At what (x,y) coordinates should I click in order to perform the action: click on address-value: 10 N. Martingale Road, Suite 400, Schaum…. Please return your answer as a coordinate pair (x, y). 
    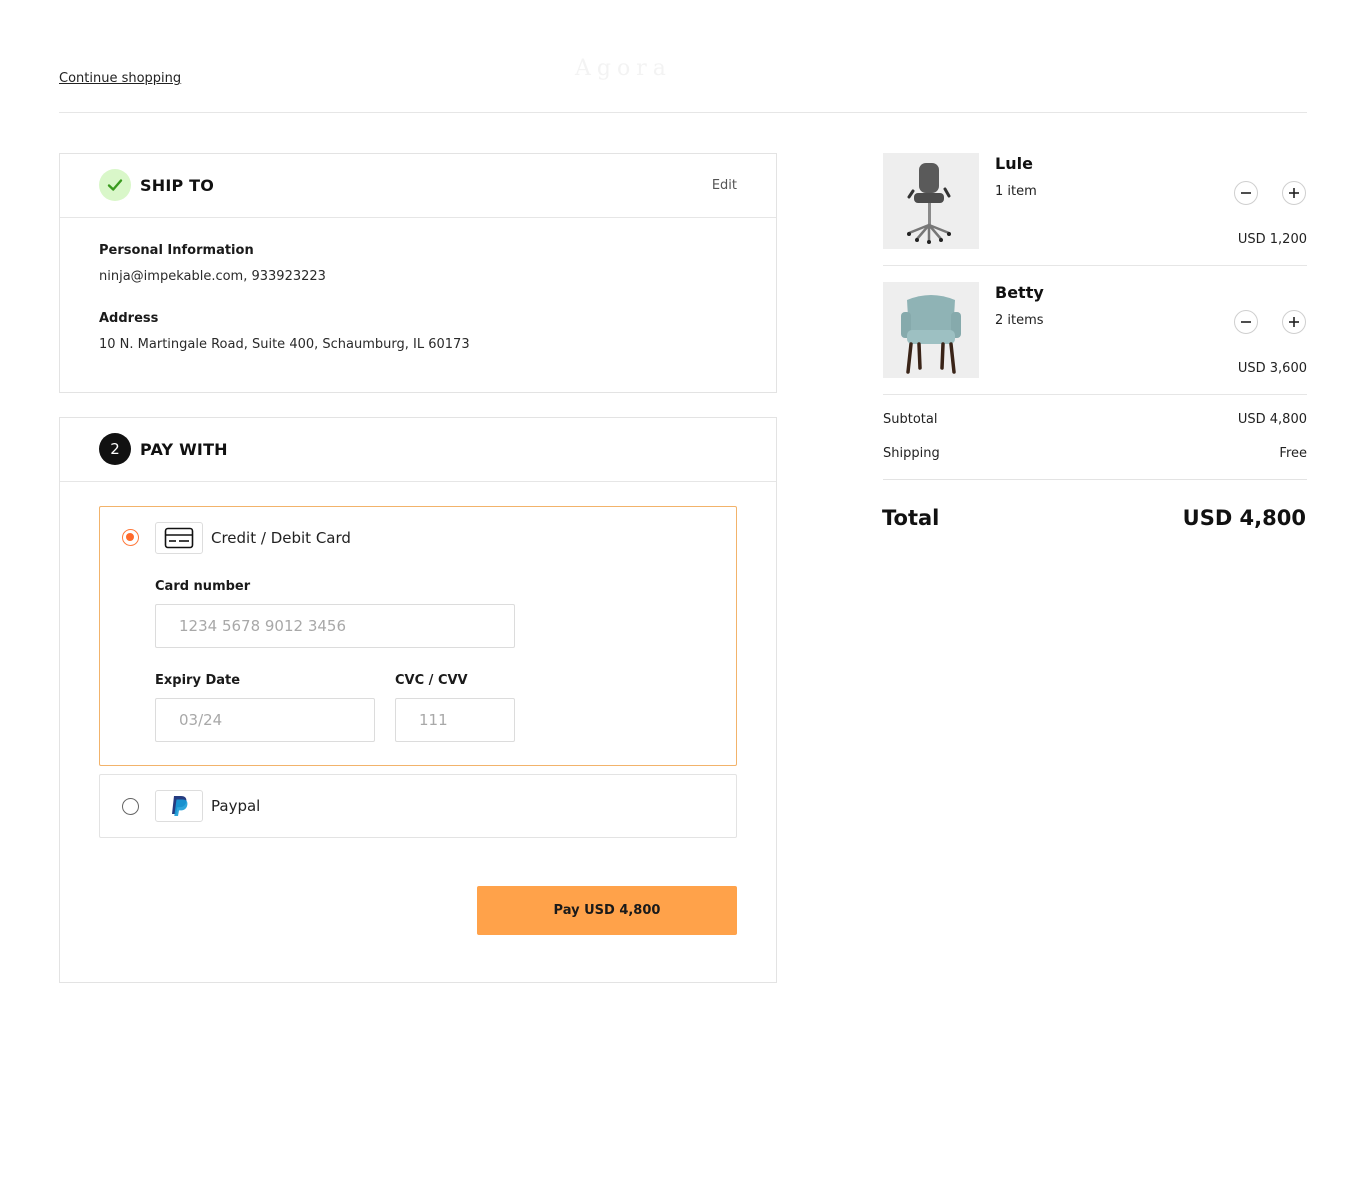
    Looking at the image, I should click on (284, 344).